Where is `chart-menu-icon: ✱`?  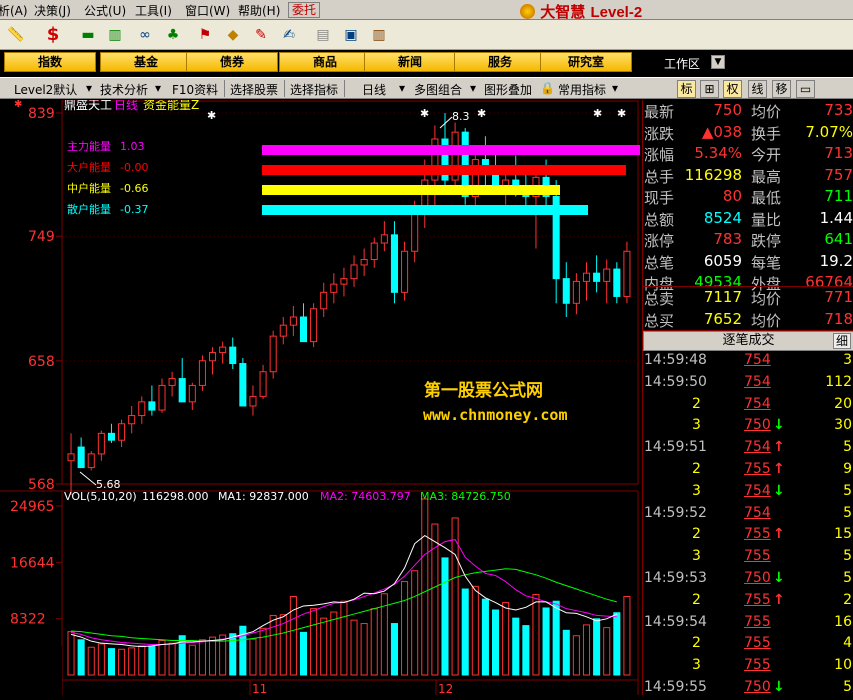 chart-menu-icon: ✱ is located at coordinates (18, 105).